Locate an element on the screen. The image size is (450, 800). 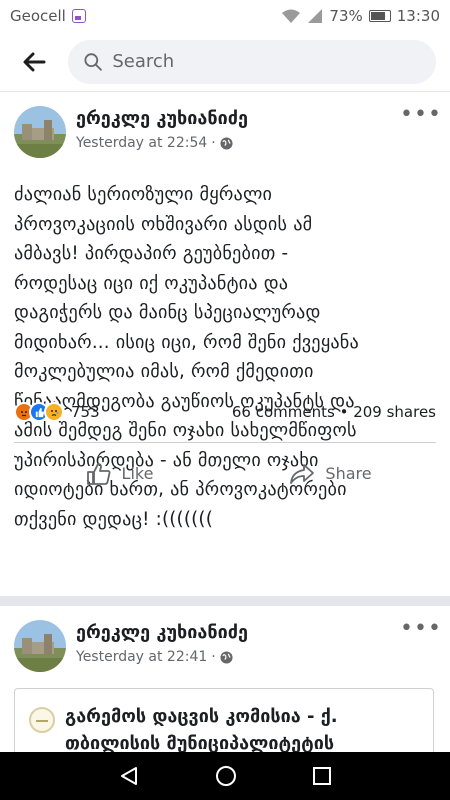
search-bar is located at coordinates (252, 61).